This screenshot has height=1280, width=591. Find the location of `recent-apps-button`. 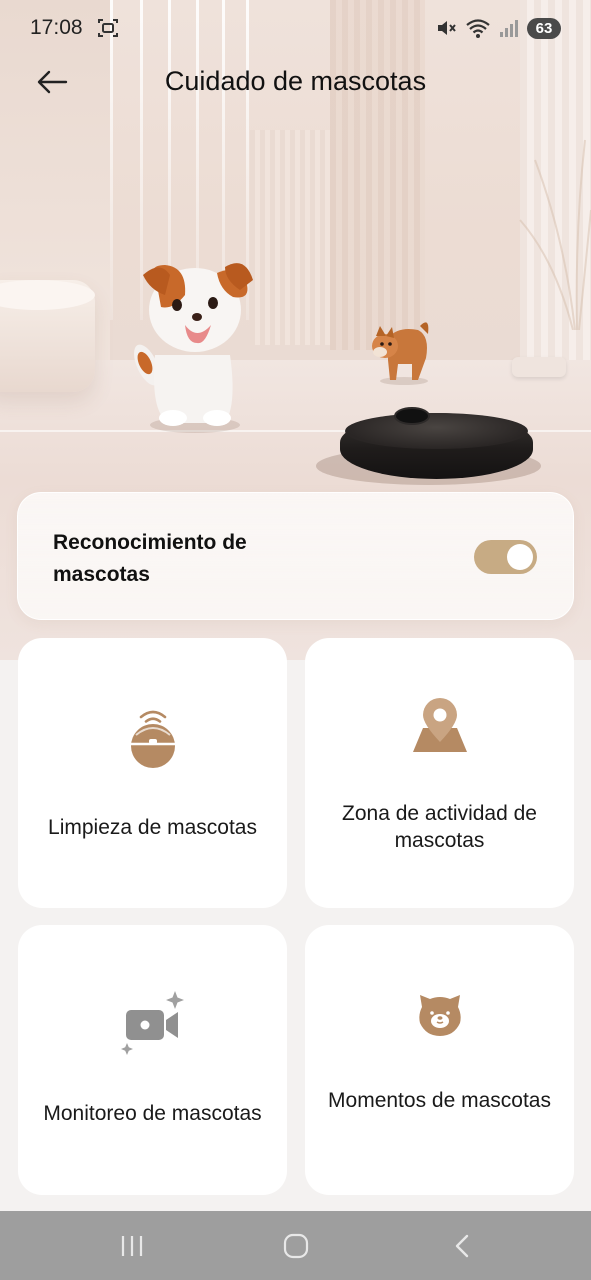

recent-apps-button is located at coordinates (132, 1246).